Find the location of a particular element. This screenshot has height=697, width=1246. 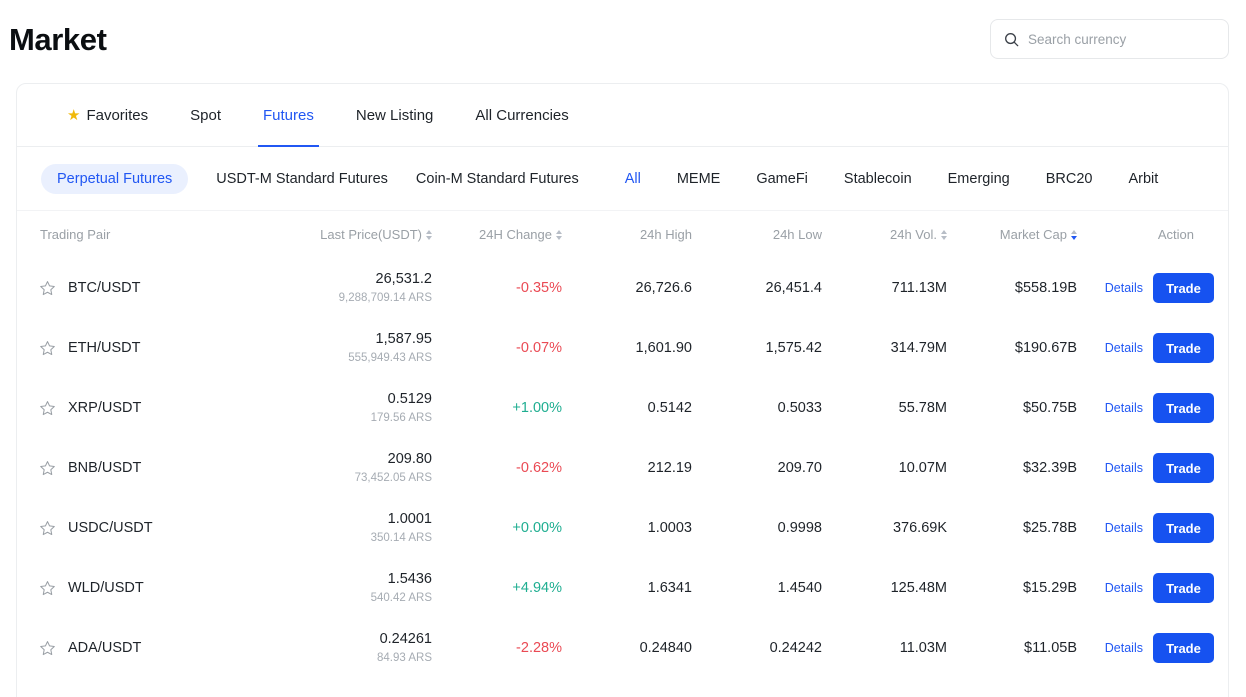

category-stablecoin: Stablecoin is located at coordinates (878, 179).